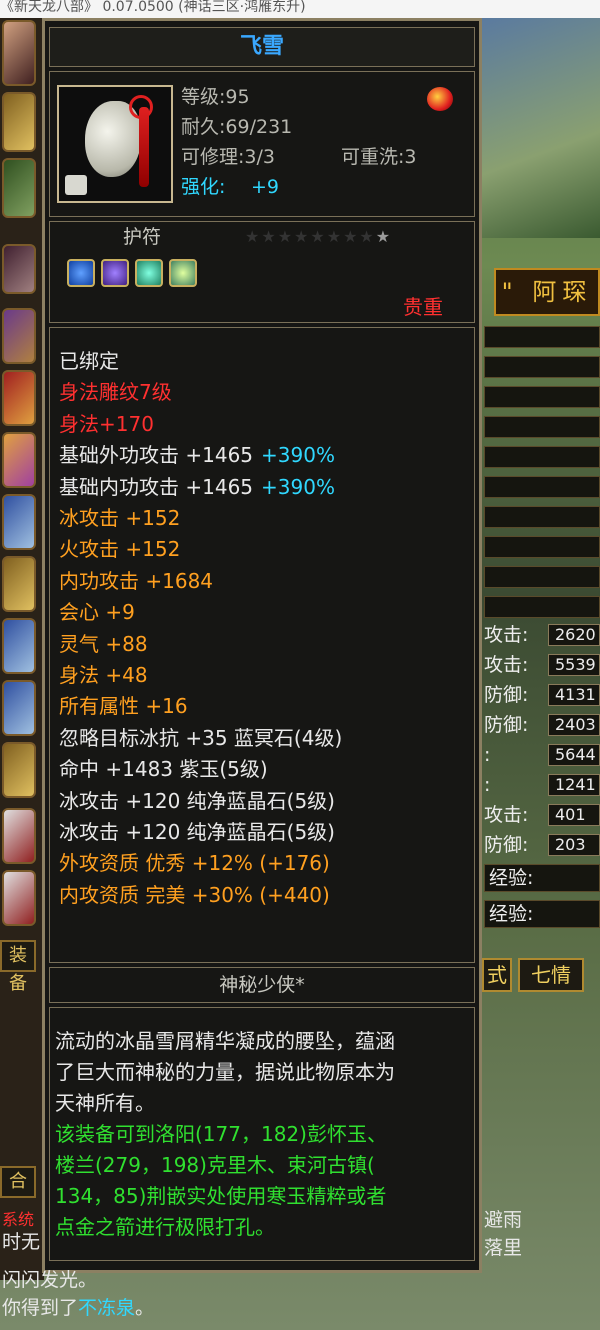  What do you see at coordinates (18, 1219) in the screenshot?
I see `chat-fragment: 系统` at bounding box center [18, 1219].